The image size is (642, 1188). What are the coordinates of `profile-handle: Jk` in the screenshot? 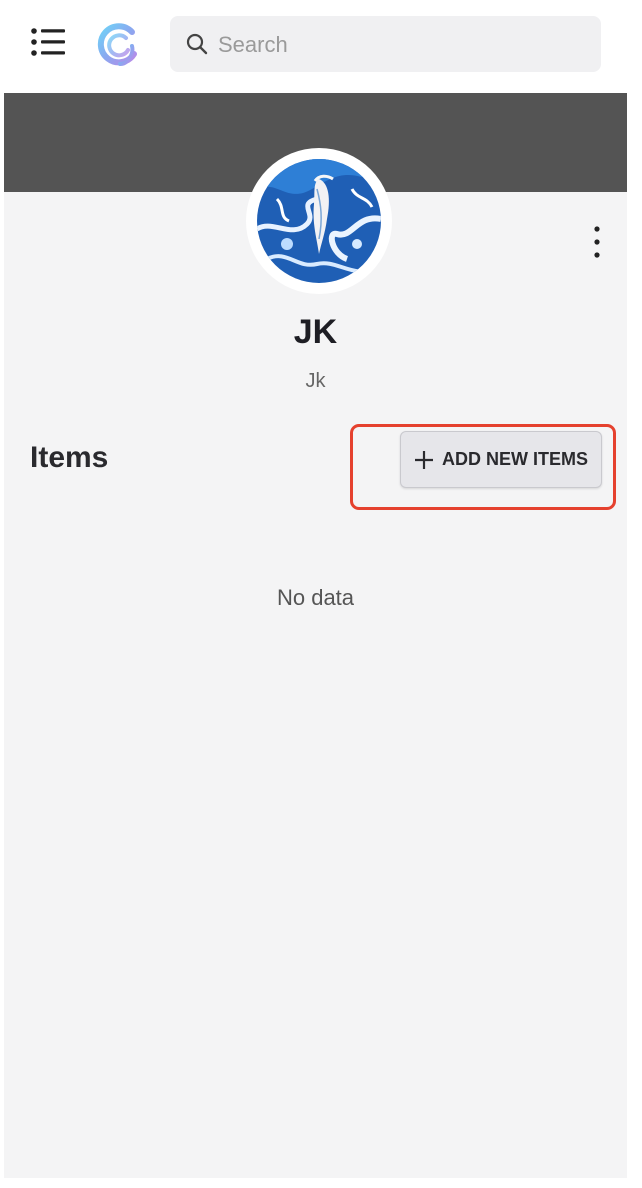 It's located at (315, 381).